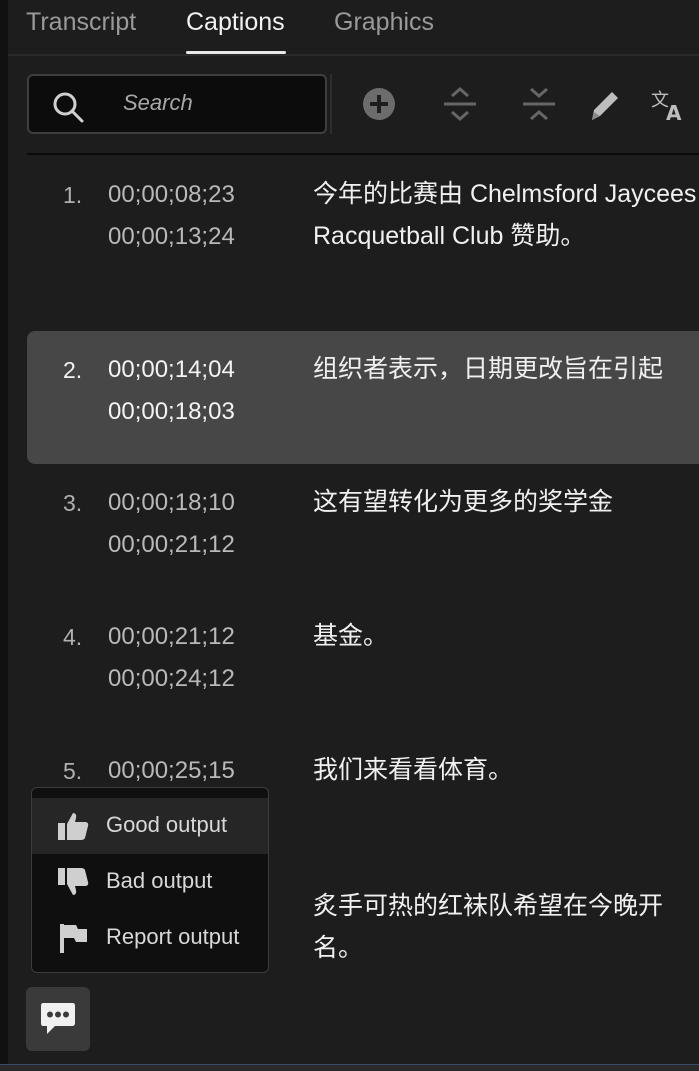 The width and height of the screenshot is (699, 1071). Describe the element at coordinates (235, 22) in the screenshot. I see `tab-captions: Captions` at that location.